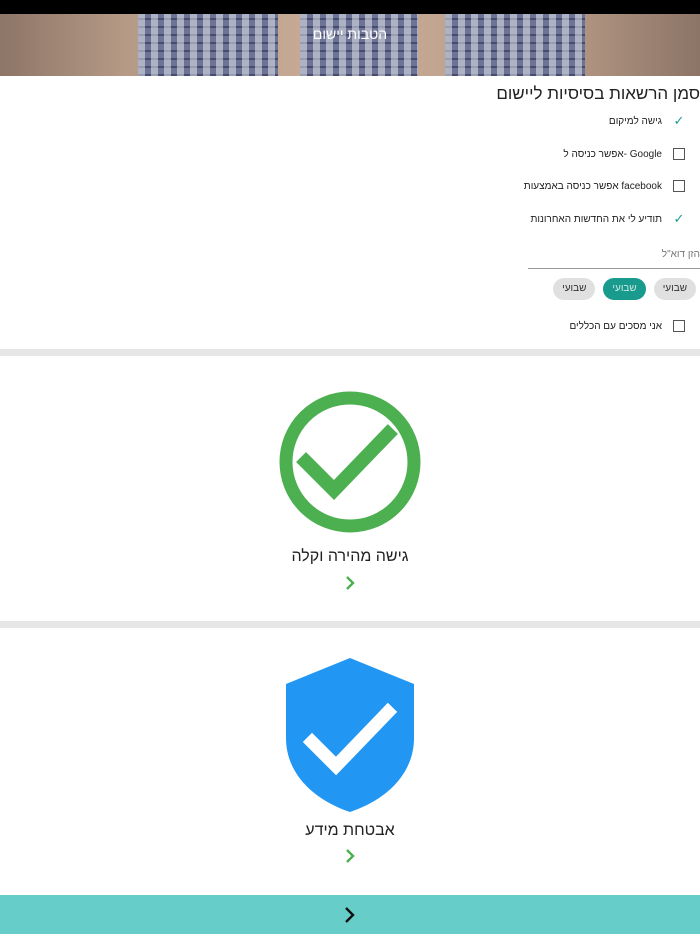  I want to click on terms-label: אני מסכים עם הכללים, so click(615, 326).